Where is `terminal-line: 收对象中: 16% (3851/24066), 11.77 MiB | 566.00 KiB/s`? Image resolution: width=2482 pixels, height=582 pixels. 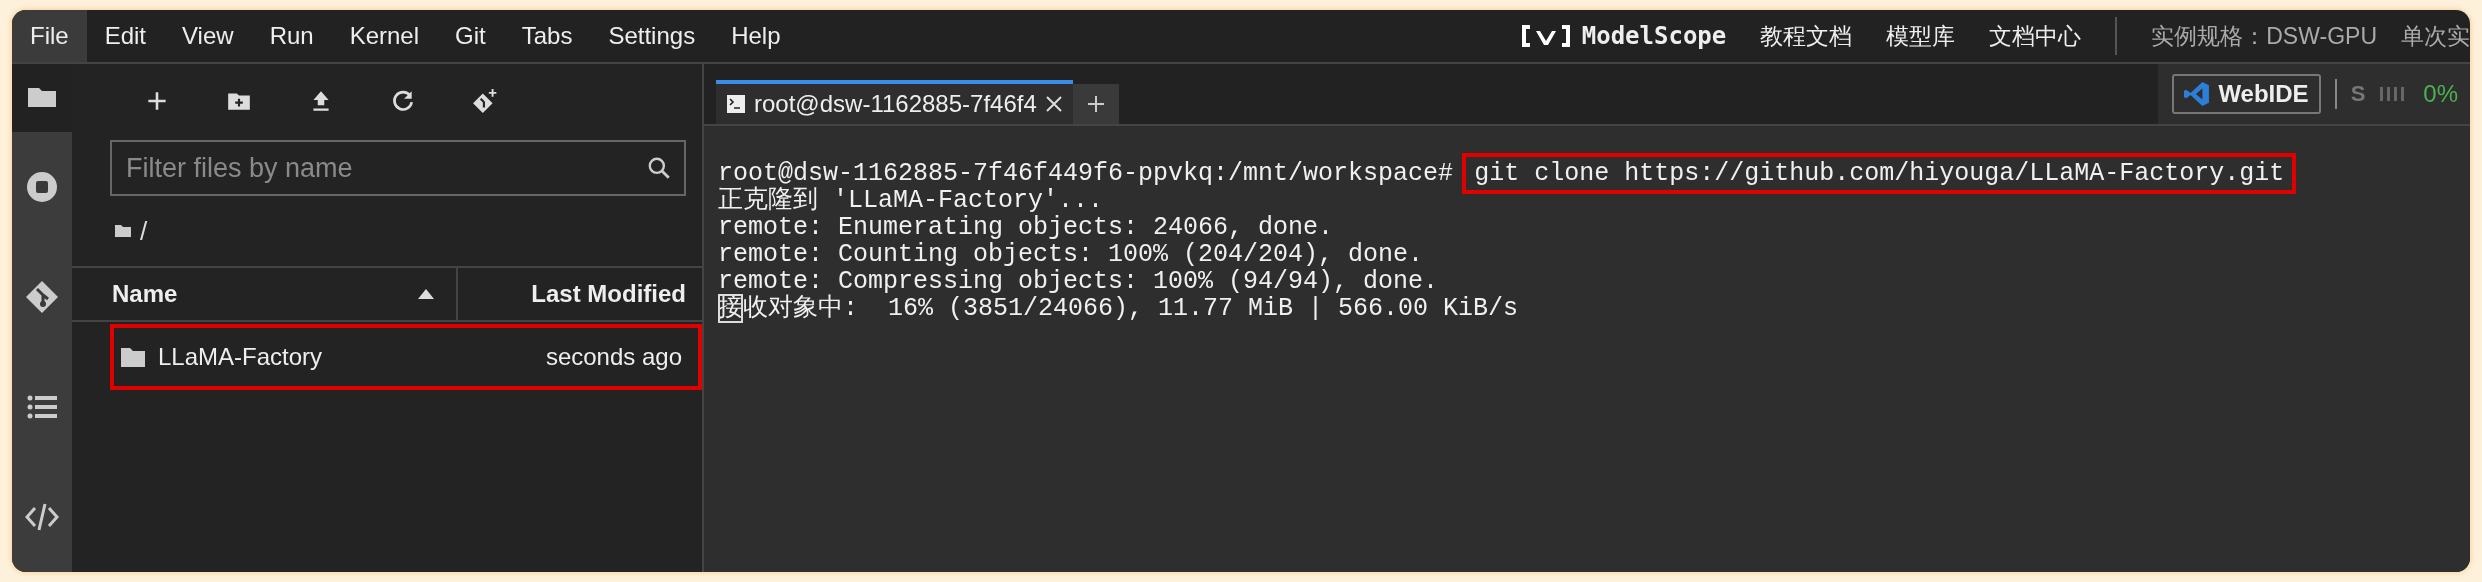 terminal-line: 收对象中: 16% (3851/24066), 11.77 MiB | 566.00 KiB/s is located at coordinates (1131, 308).